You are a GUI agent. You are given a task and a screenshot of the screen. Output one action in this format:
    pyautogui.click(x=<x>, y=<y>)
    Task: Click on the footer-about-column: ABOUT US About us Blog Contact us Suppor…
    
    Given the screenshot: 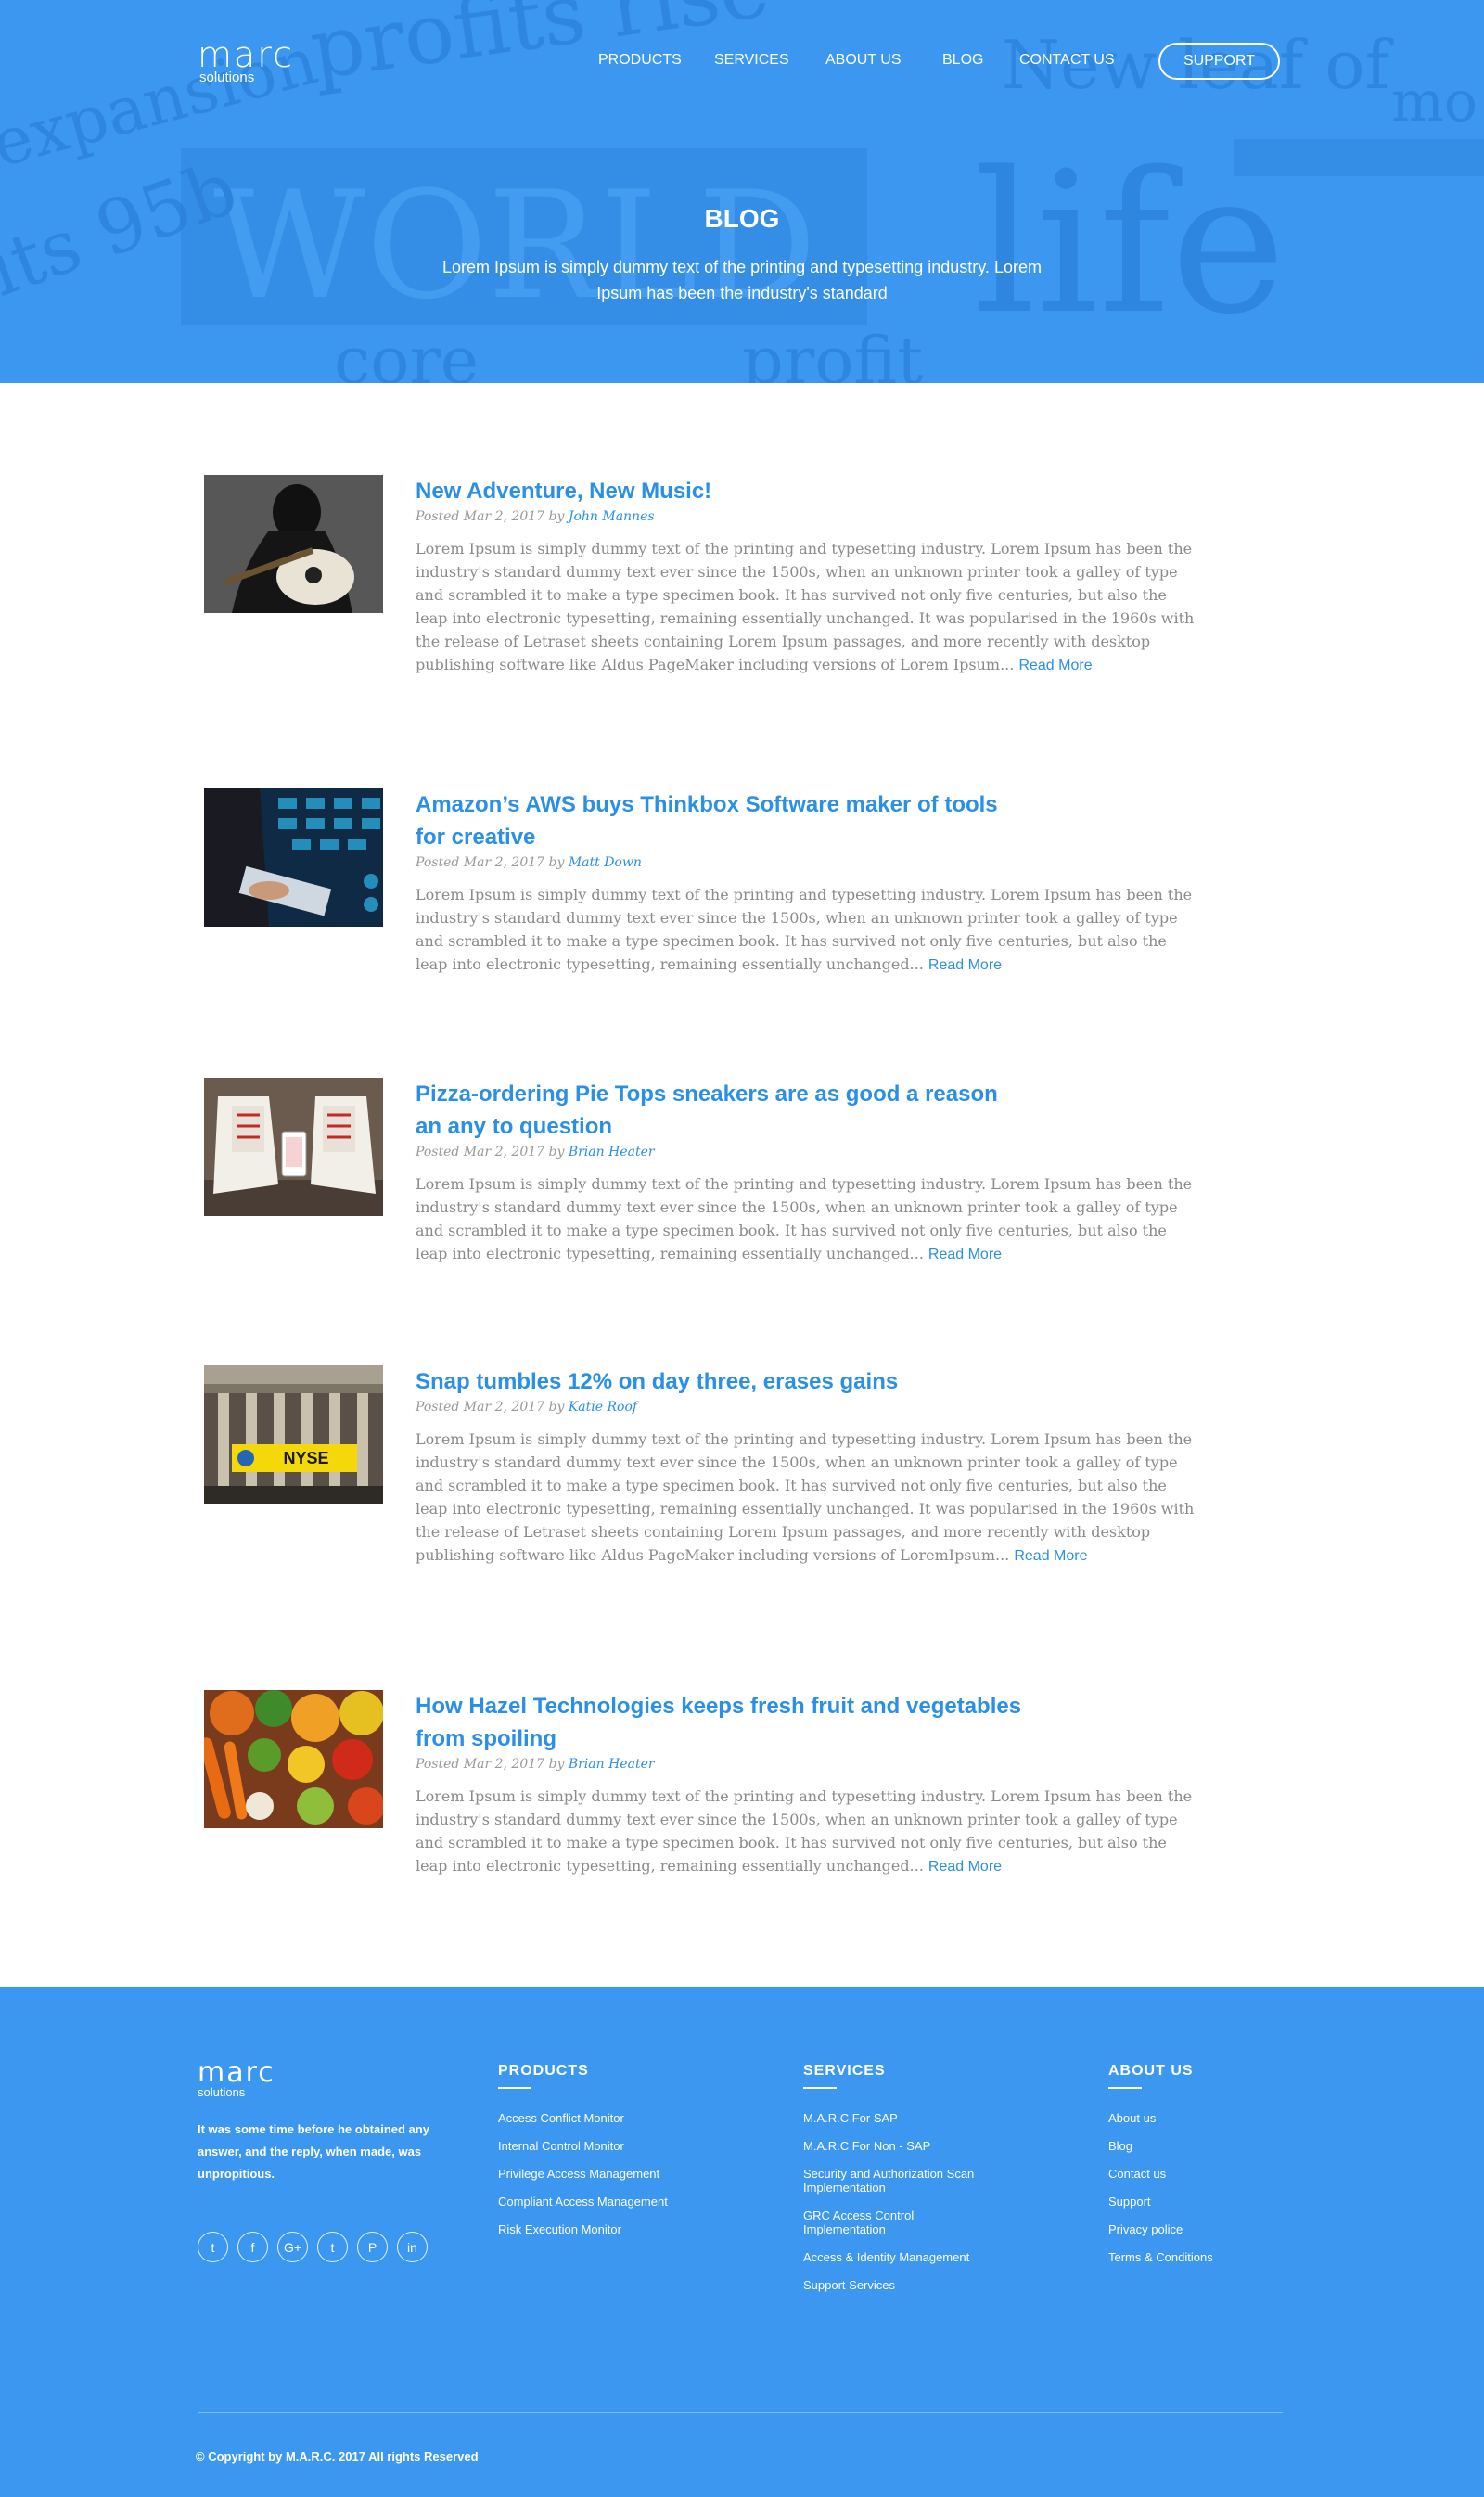 What is the action you would take?
    pyautogui.click(x=1196, y=2170)
    